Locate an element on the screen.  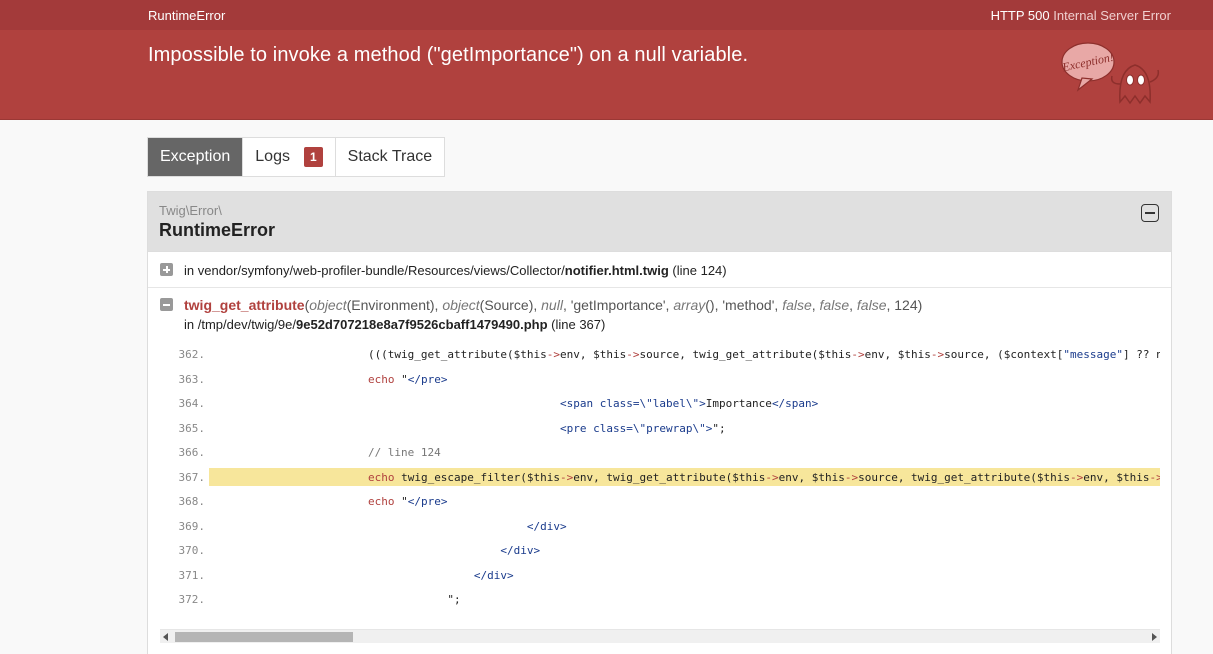
code-line: 368. echo "</pre> is located at coordinates (660, 501).